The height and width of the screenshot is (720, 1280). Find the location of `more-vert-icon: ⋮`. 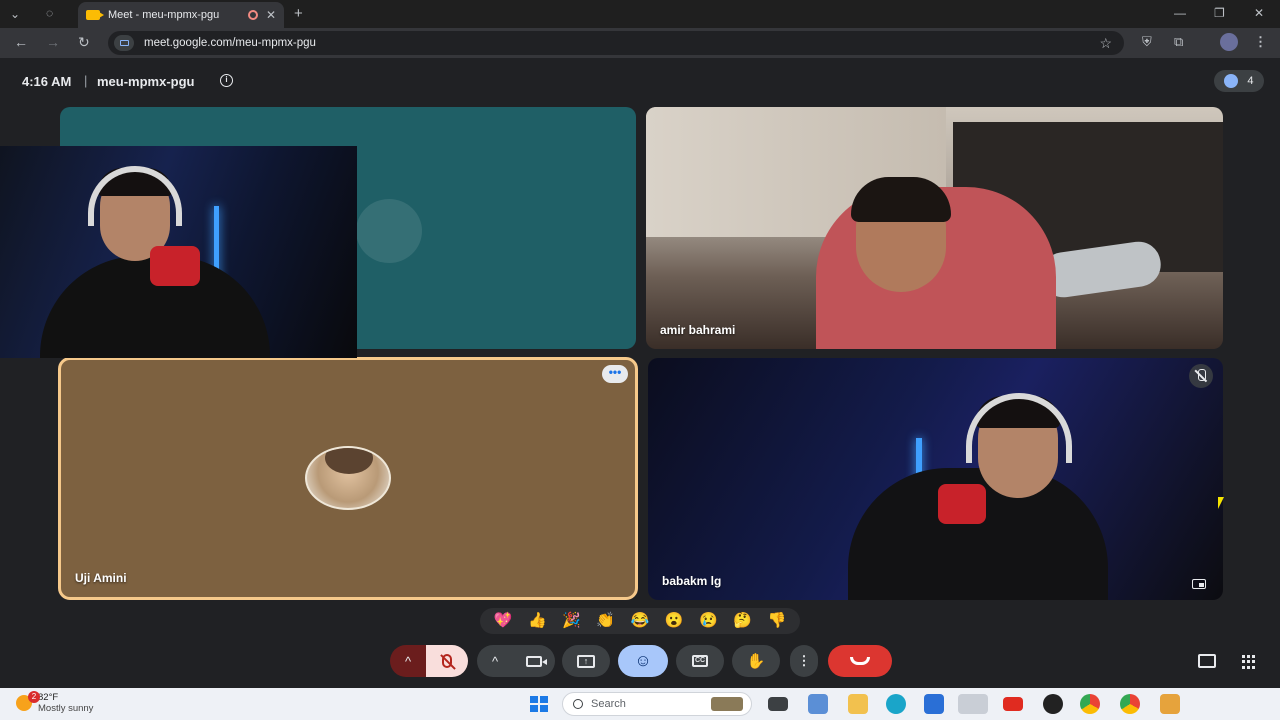

more-vert-icon: ⋮ is located at coordinates (804, 660).